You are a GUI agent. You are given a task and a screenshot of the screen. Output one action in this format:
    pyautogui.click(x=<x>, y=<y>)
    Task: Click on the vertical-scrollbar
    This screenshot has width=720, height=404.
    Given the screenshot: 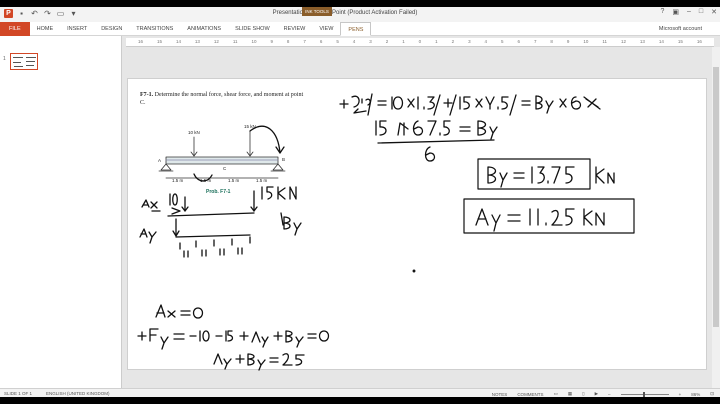 What is the action you would take?
    pyautogui.click(x=716, y=217)
    